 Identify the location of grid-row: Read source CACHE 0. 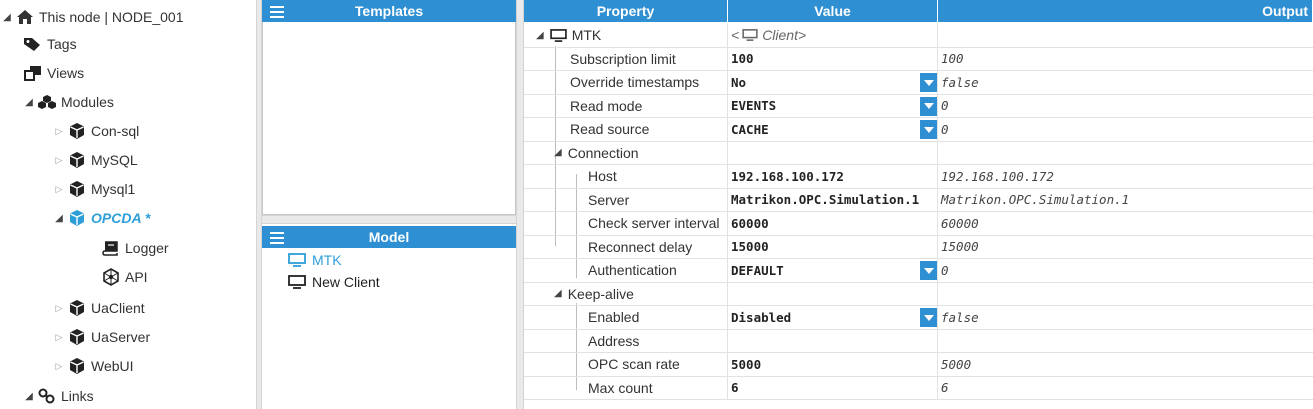
(918, 130).